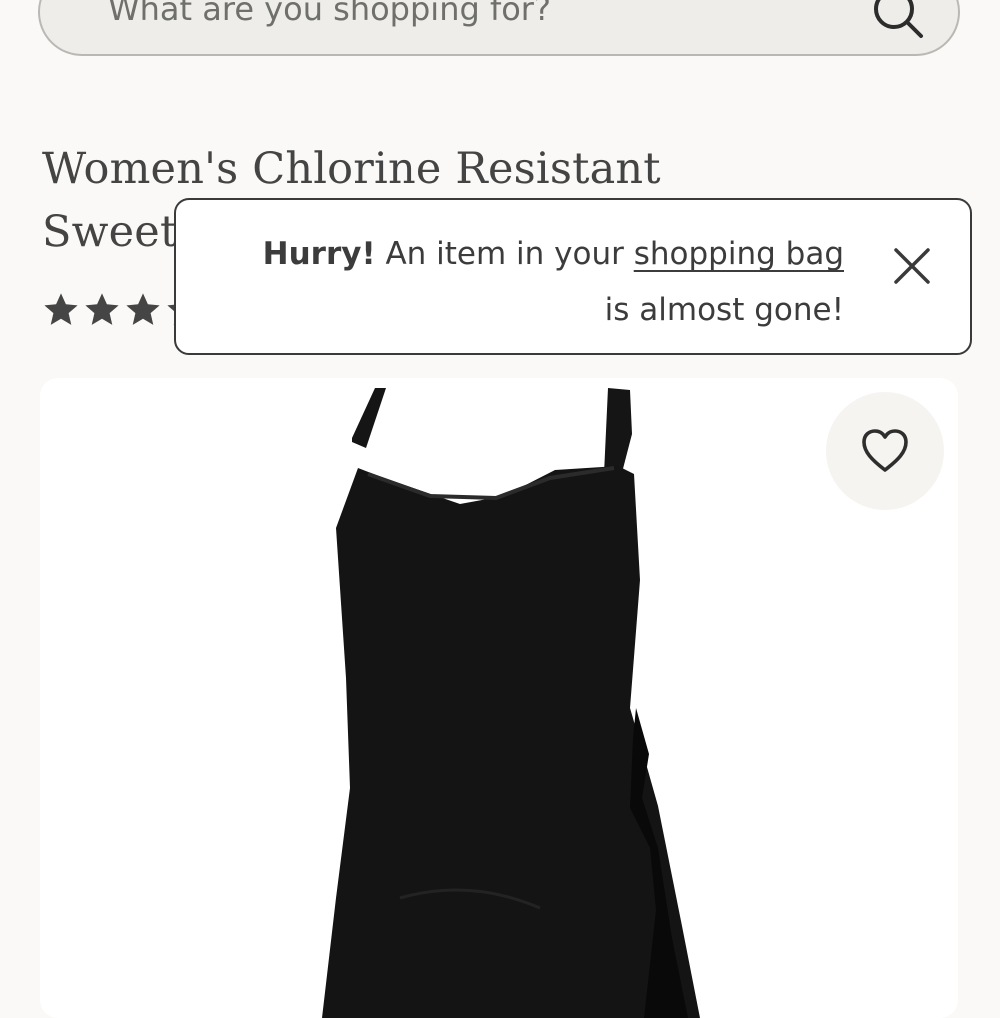 This screenshot has height=1018, width=1000. I want to click on heart-icon, so click(885, 451).